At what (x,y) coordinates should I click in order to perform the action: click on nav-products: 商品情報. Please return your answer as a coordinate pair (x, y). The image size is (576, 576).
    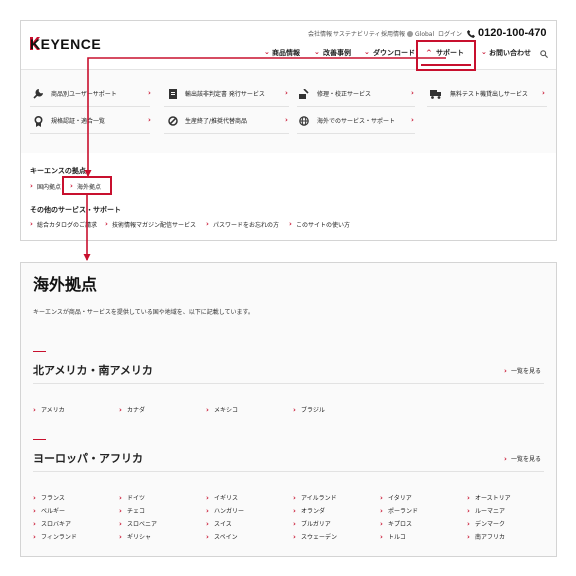
    Looking at the image, I should click on (286, 53).